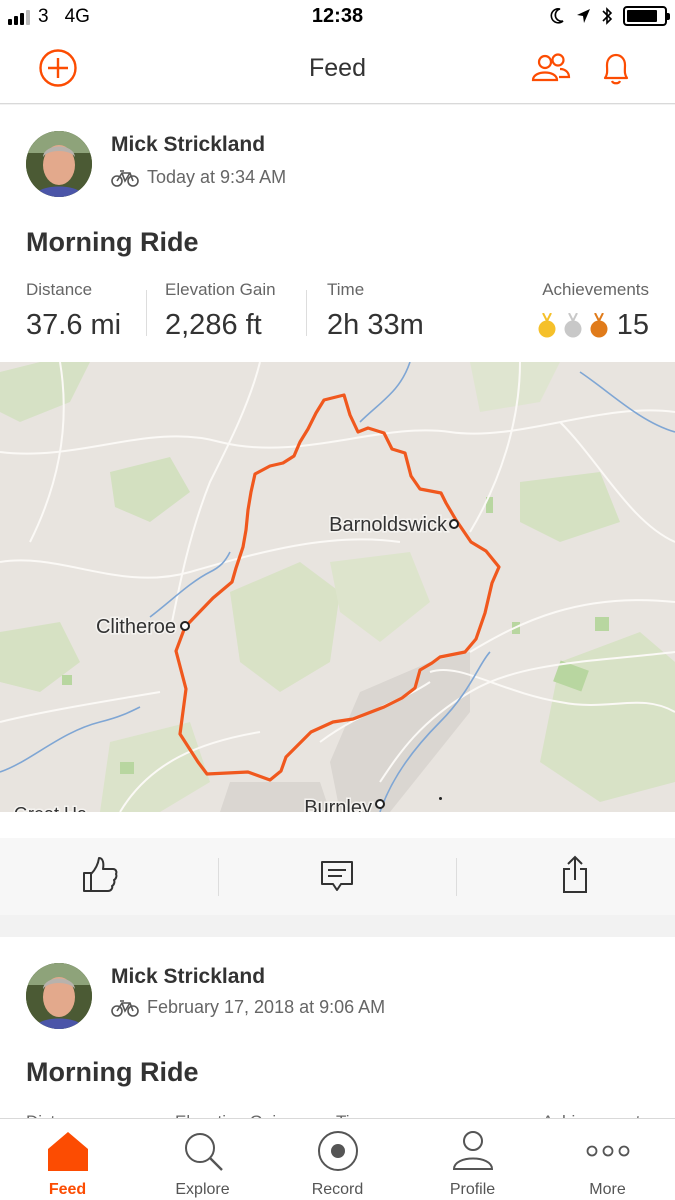 This screenshot has height=1200, width=675. Describe the element at coordinates (202, 1189) in the screenshot. I see `tab-label: Explore` at that location.